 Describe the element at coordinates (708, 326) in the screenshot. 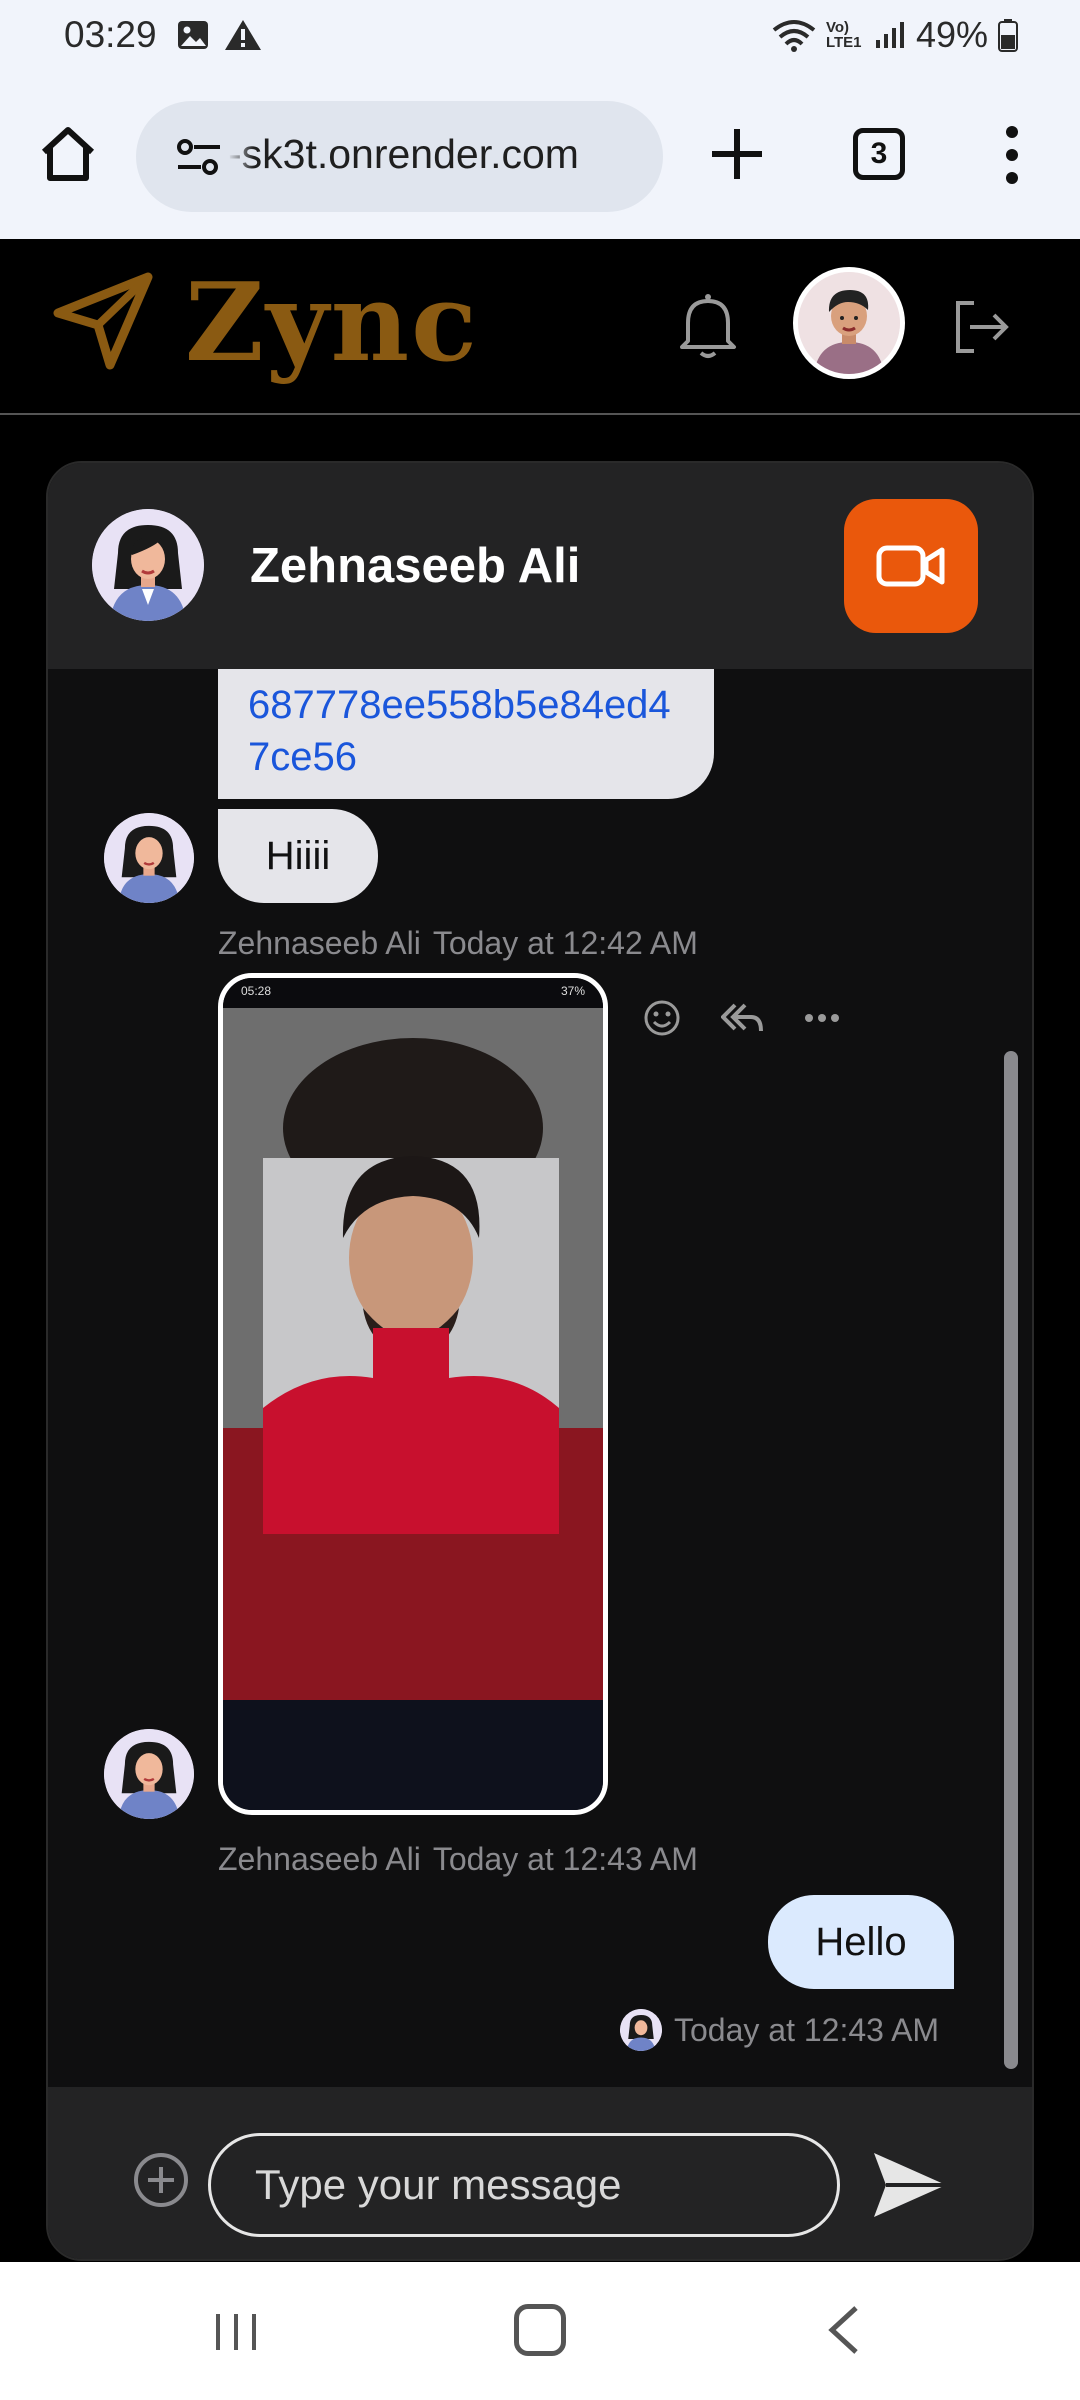

I see `notification-bell-icon` at that location.